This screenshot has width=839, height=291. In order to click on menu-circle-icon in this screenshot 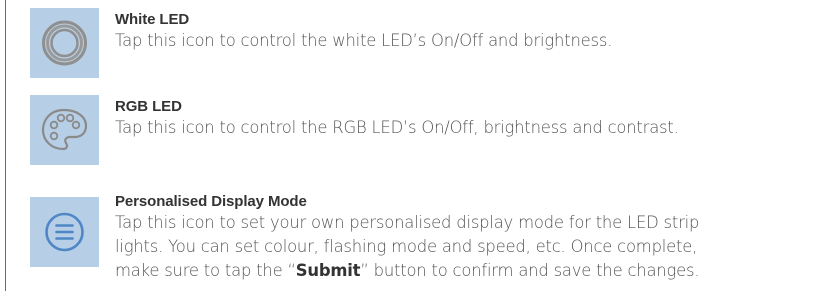, I will do `click(64, 232)`.